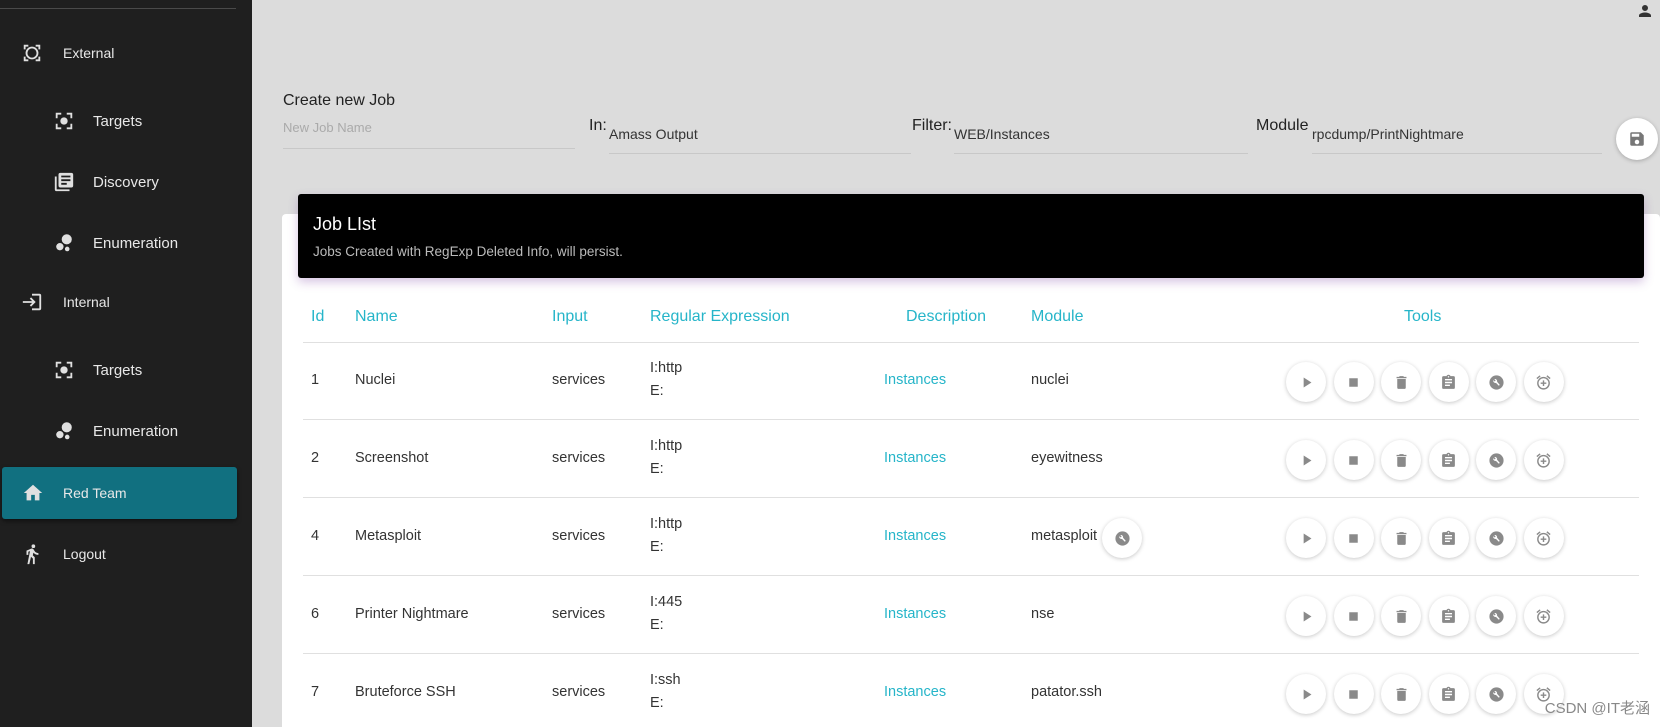 Image resolution: width=1660 pixels, height=727 pixels. I want to click on row-module: metasploit, so click(1064, 536).